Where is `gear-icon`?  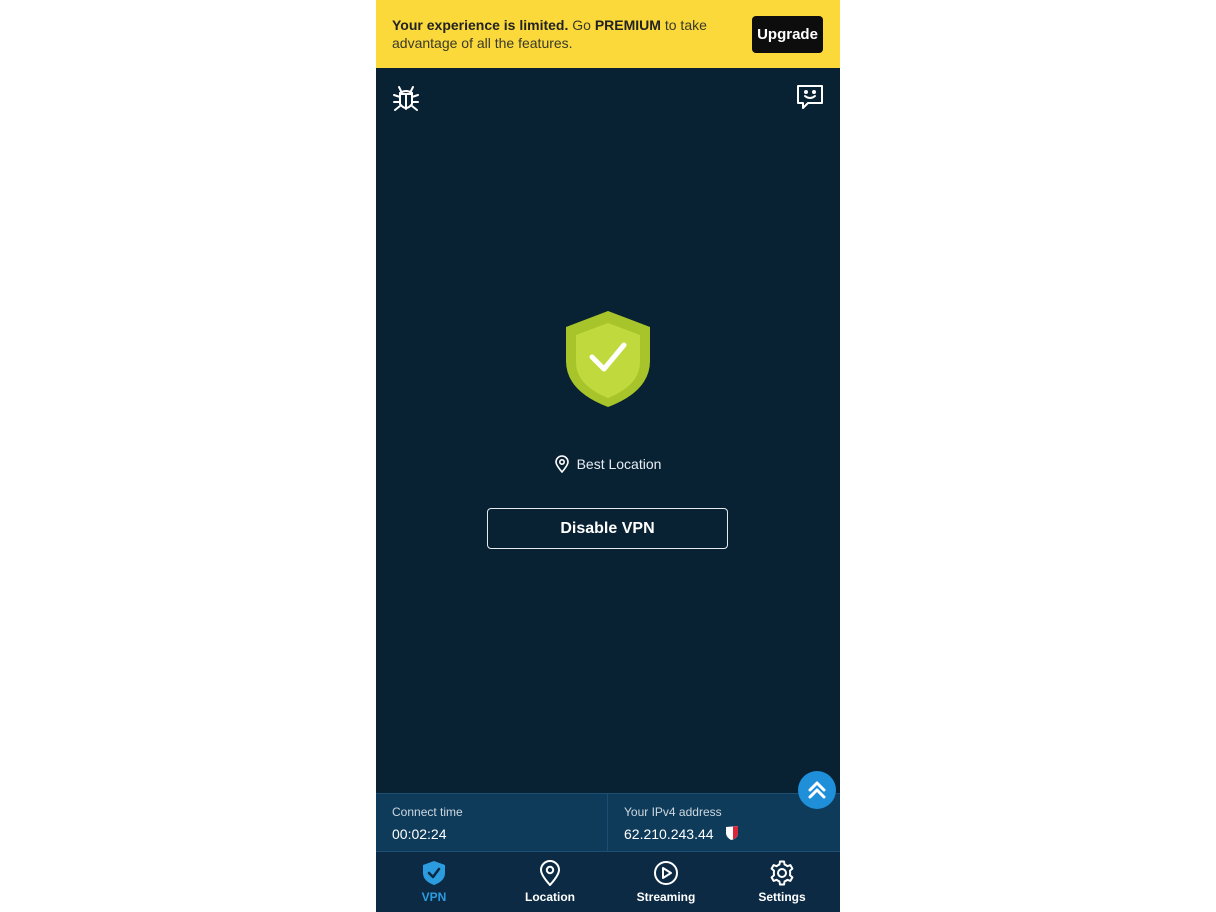
gear-icon is located at coordinates (782, 873).